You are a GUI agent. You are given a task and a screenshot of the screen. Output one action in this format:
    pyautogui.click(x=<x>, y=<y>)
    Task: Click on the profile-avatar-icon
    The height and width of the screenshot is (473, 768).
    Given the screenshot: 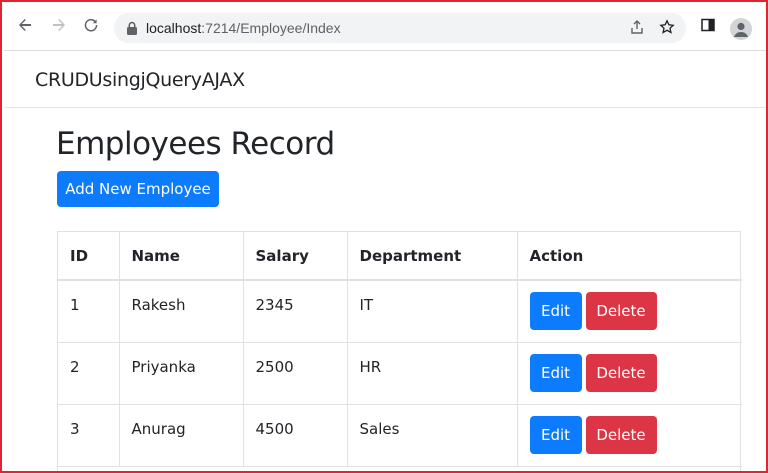 What is the action you would take?
    pyautogui.click(x=741, y=29)
    